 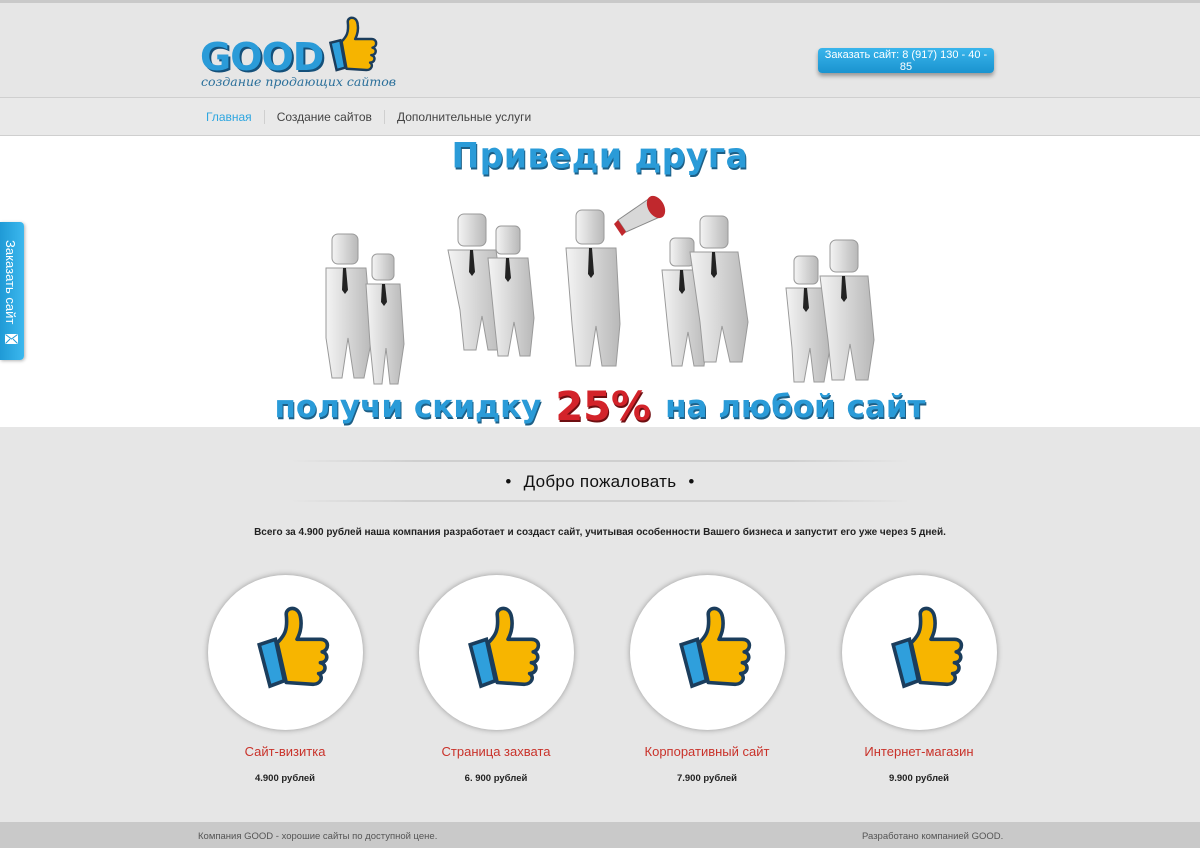 What do you see at coordinates (906, 60) in the screenshot?
I see `order-site-button: Заказать сайт: 8 (917) 130 - 40 - 85` at bounding box center [906, 60].